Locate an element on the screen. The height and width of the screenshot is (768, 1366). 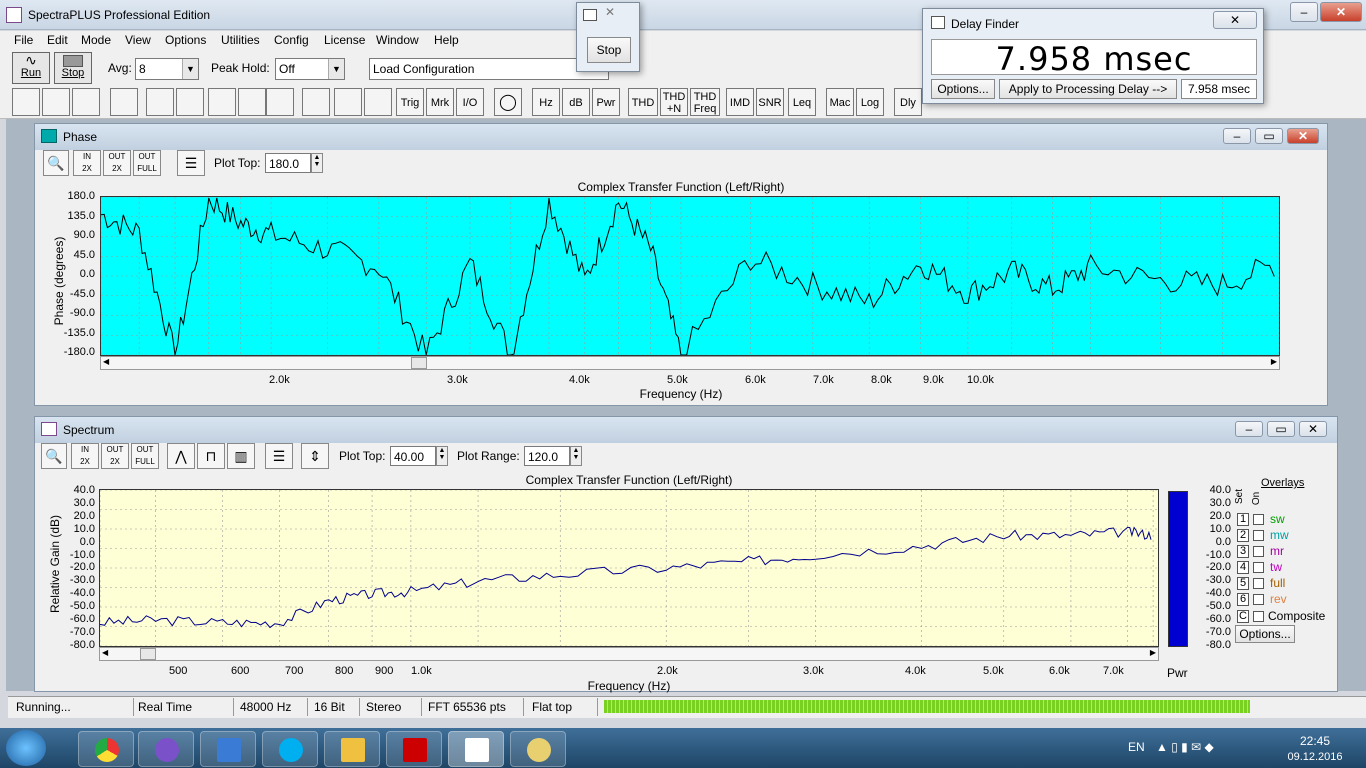
overlay-set-full: 5 is located at coordinates (1243, 583).